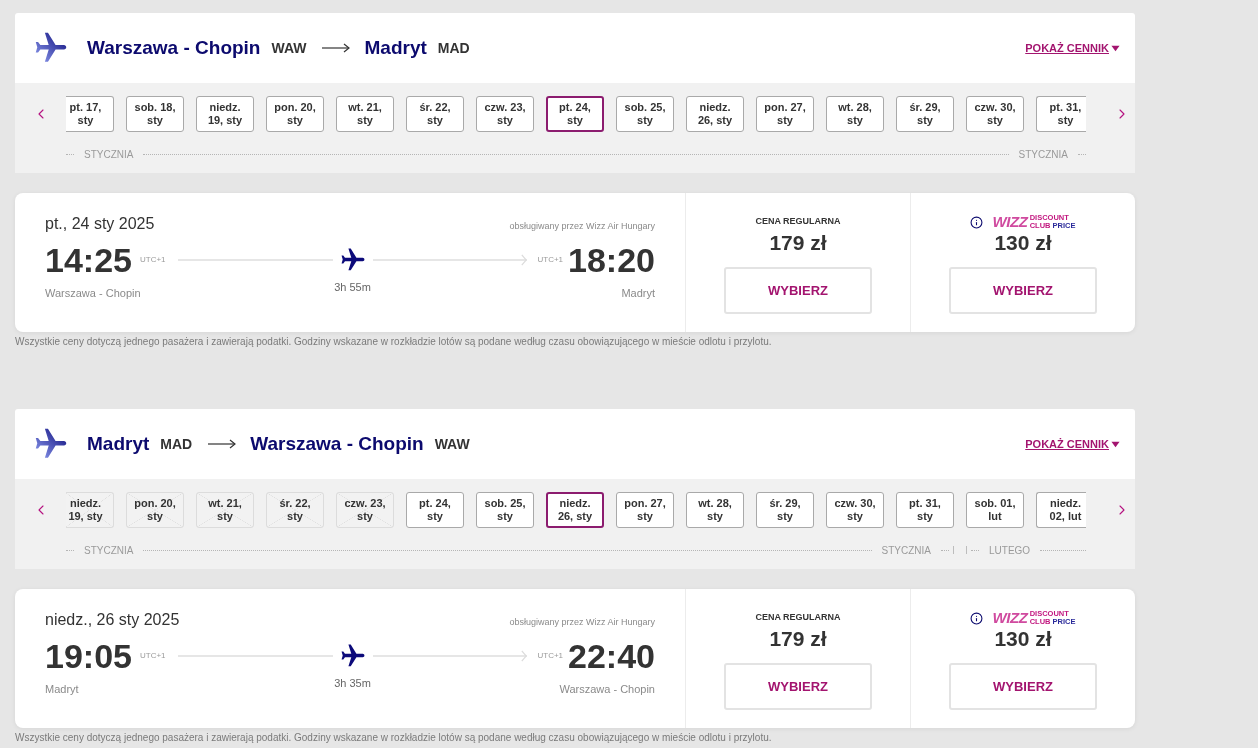  What do you see at coordinates (93, 293) in the screenshot?
I see `departure-airport: Warszawa - Chopin` at bounding box center [93, 293].